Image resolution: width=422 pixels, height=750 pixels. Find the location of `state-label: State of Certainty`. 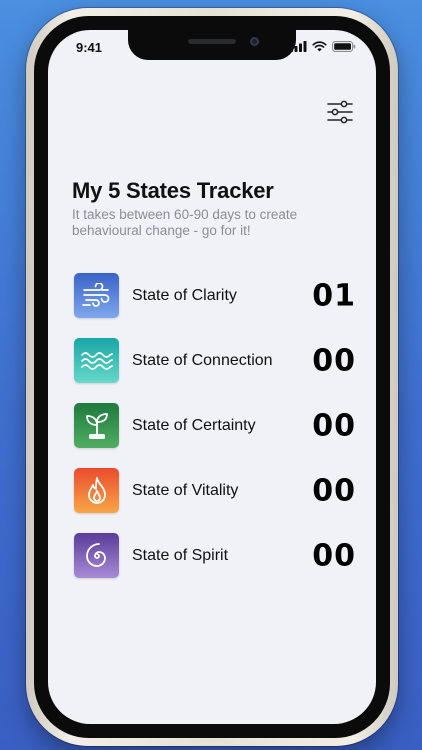

state-label: State of Certainty is located at coordinates (194, 425).